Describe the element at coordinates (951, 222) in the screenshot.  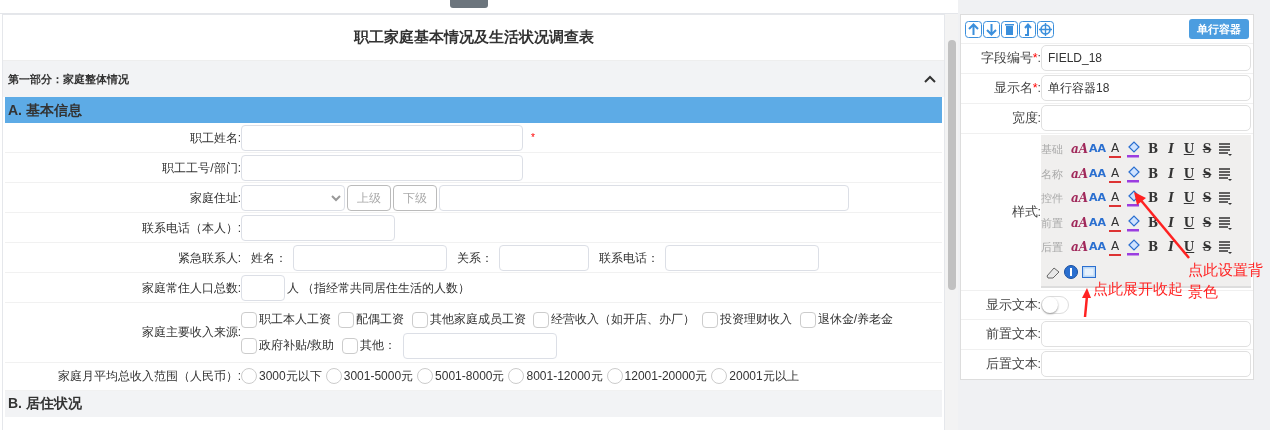
I see `scrollbar` at that location.